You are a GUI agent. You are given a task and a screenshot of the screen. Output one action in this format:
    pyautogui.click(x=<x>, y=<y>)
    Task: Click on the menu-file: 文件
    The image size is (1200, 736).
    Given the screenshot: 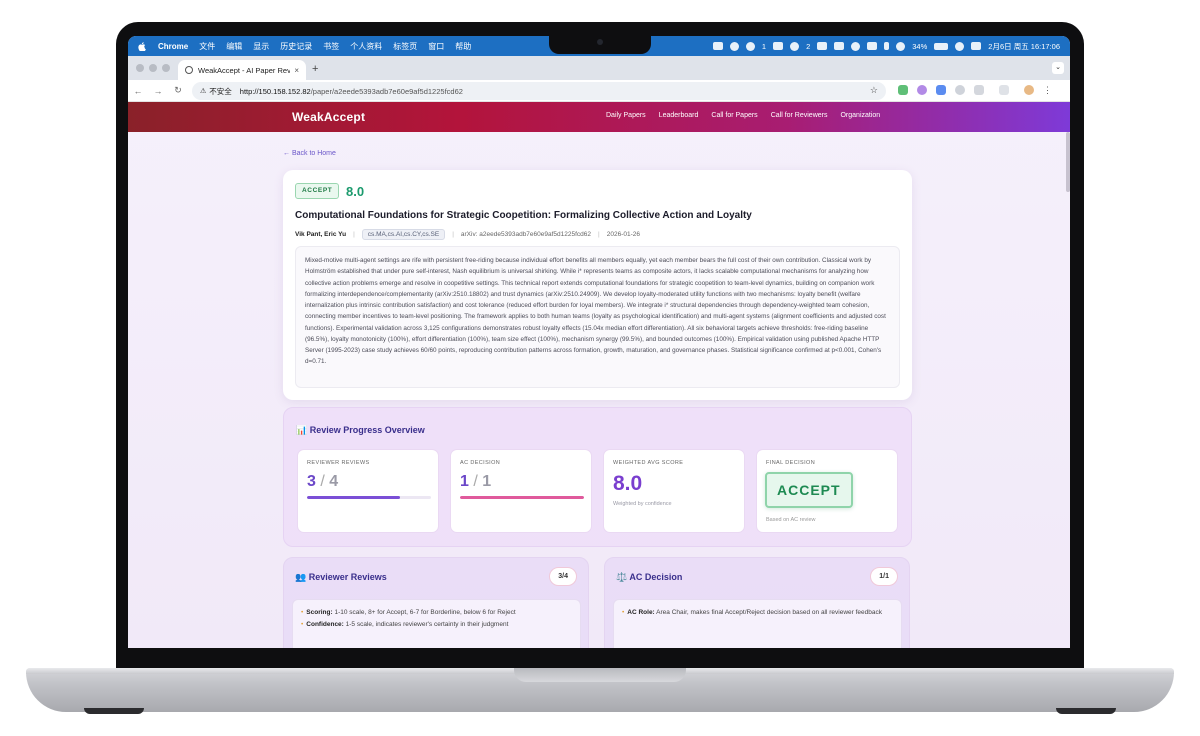 What is the action you would take?
    pyautogui.click(x=207, y=46)
    